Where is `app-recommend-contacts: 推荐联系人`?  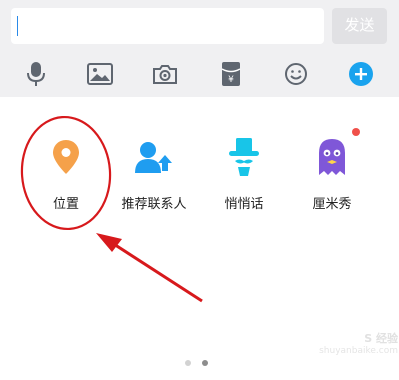
app-recommend-contacts: 推荐联系人 is located at coordinates (154, 177).